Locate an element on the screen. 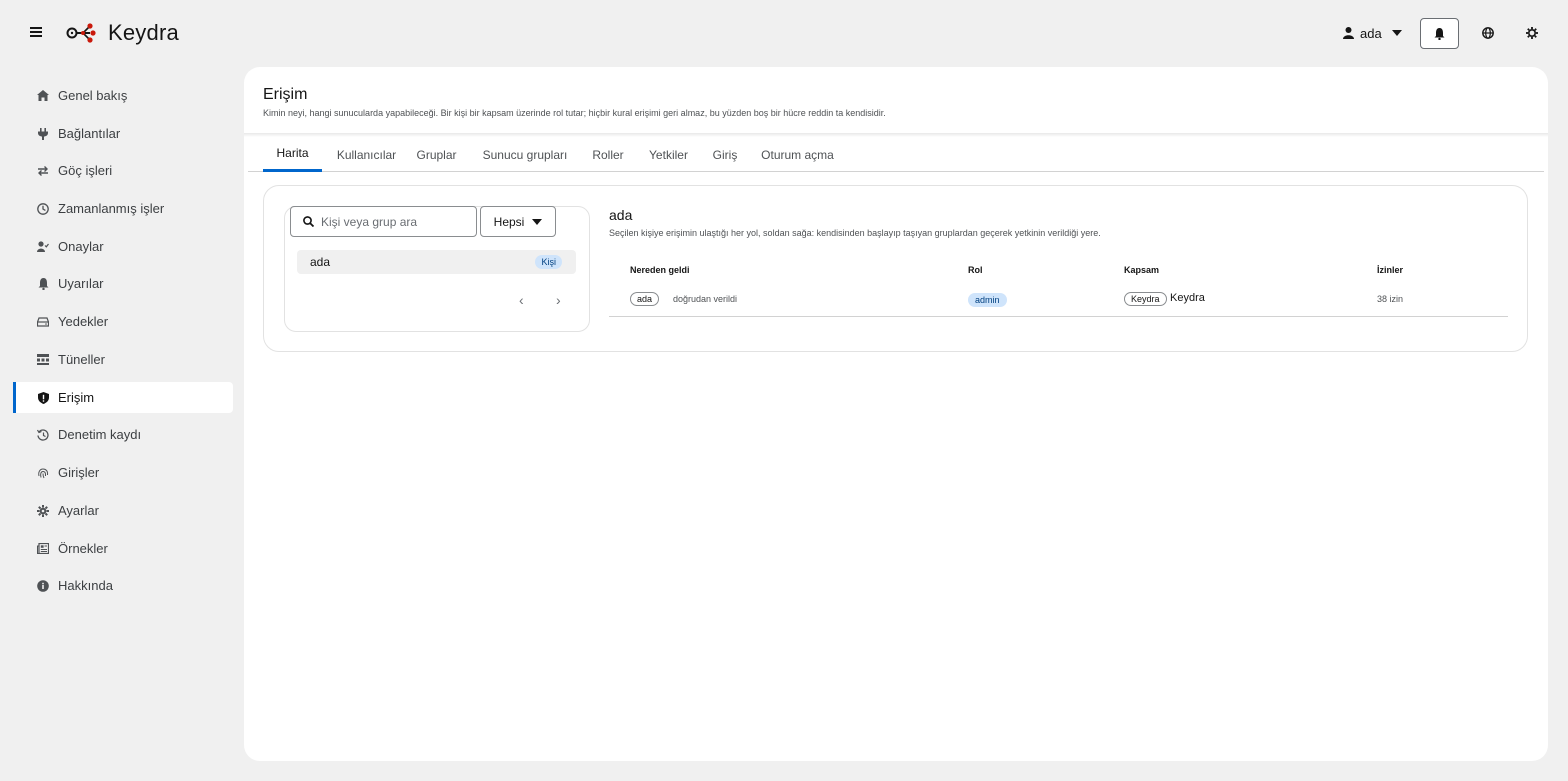 The image size is (1568, 781). sidebar-item-ayarlar: Ayarlar is located at coordinates (123, 510).